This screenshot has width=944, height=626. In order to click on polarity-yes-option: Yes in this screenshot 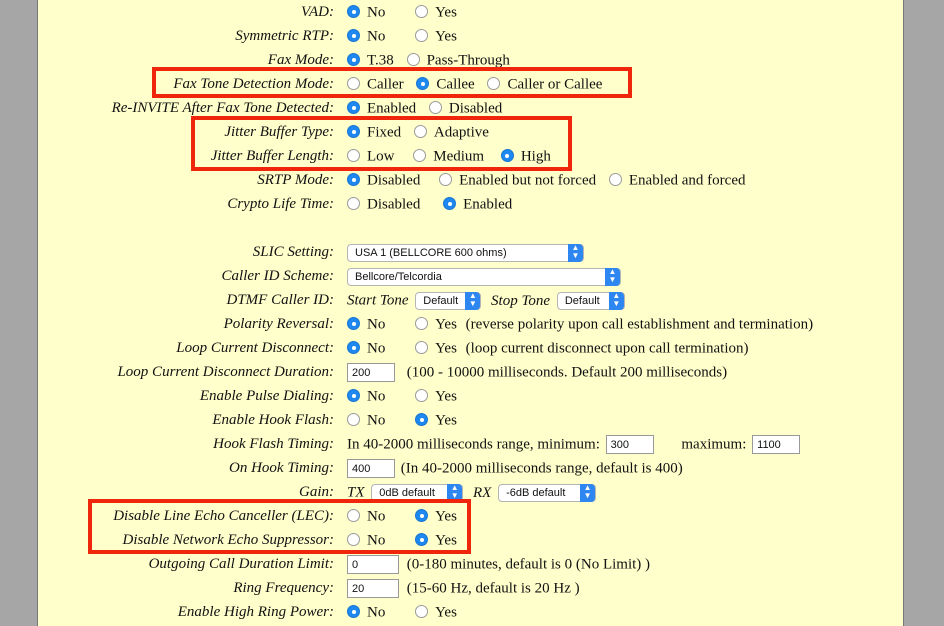, I will do `click(436, 324)`.